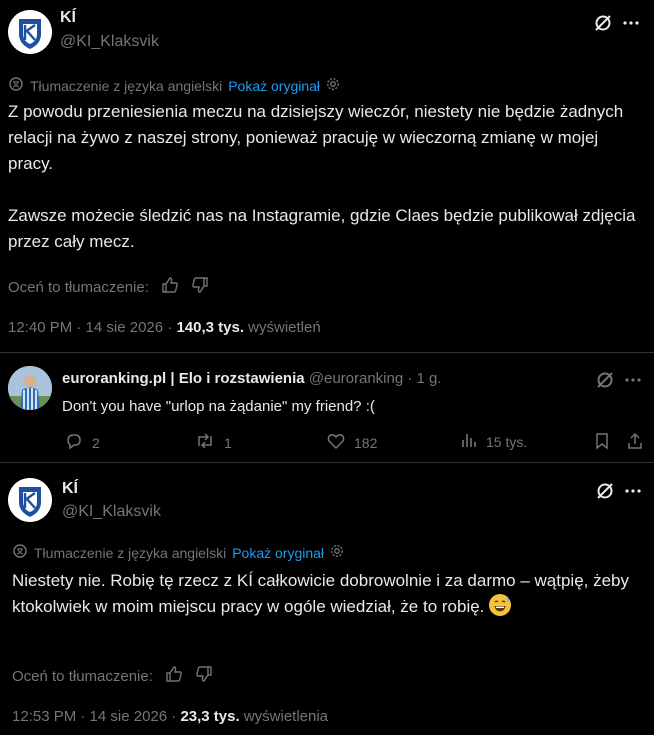 The width and height of the screenshot is (654, 735). What do you see at coordinates (507, 441) in the screenshot?
I see `reply-views-count: 15 tys.` at bounding box center [507, 441].